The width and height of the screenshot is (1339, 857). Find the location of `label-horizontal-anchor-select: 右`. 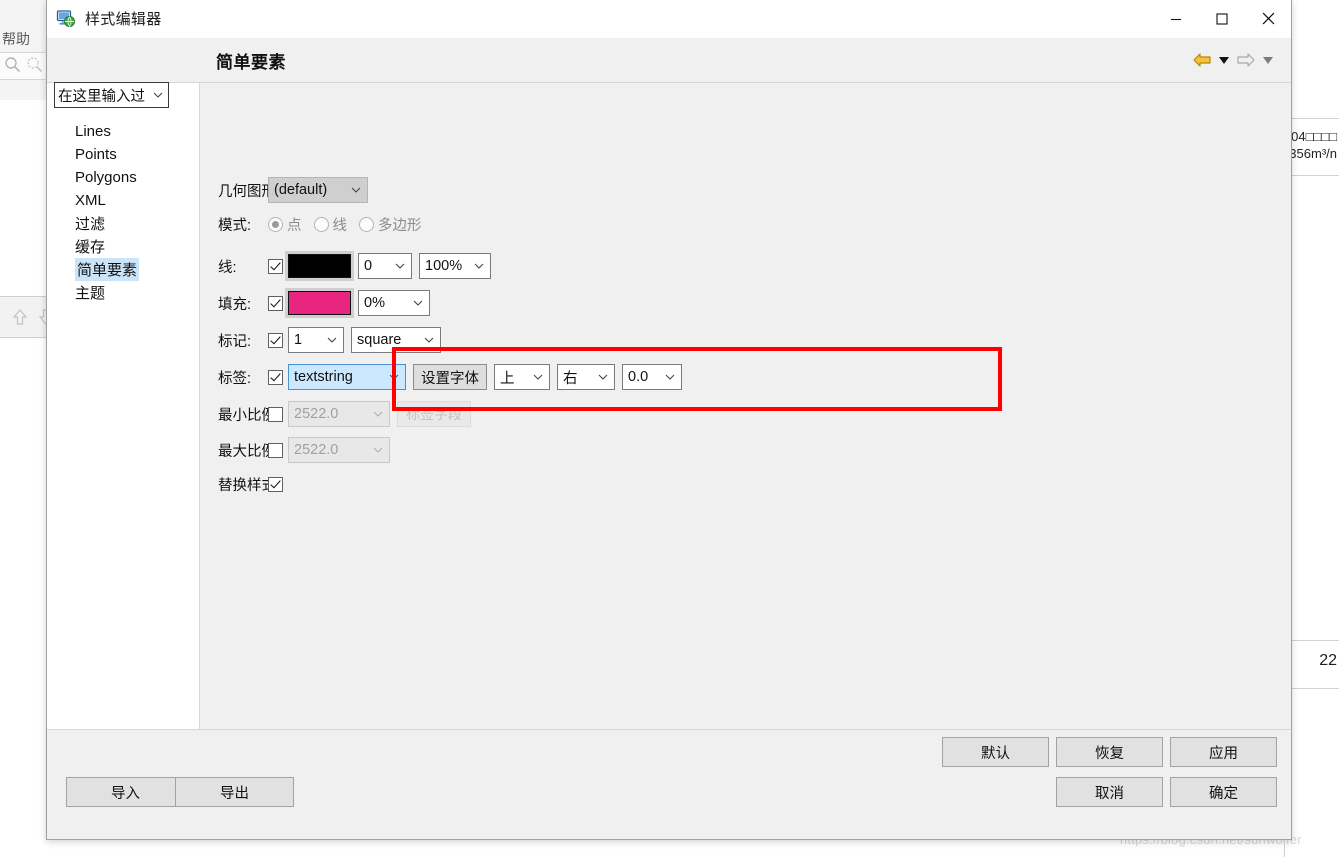

label-horizontal-anchor-select: 右 is located at coordinates (586, 377).